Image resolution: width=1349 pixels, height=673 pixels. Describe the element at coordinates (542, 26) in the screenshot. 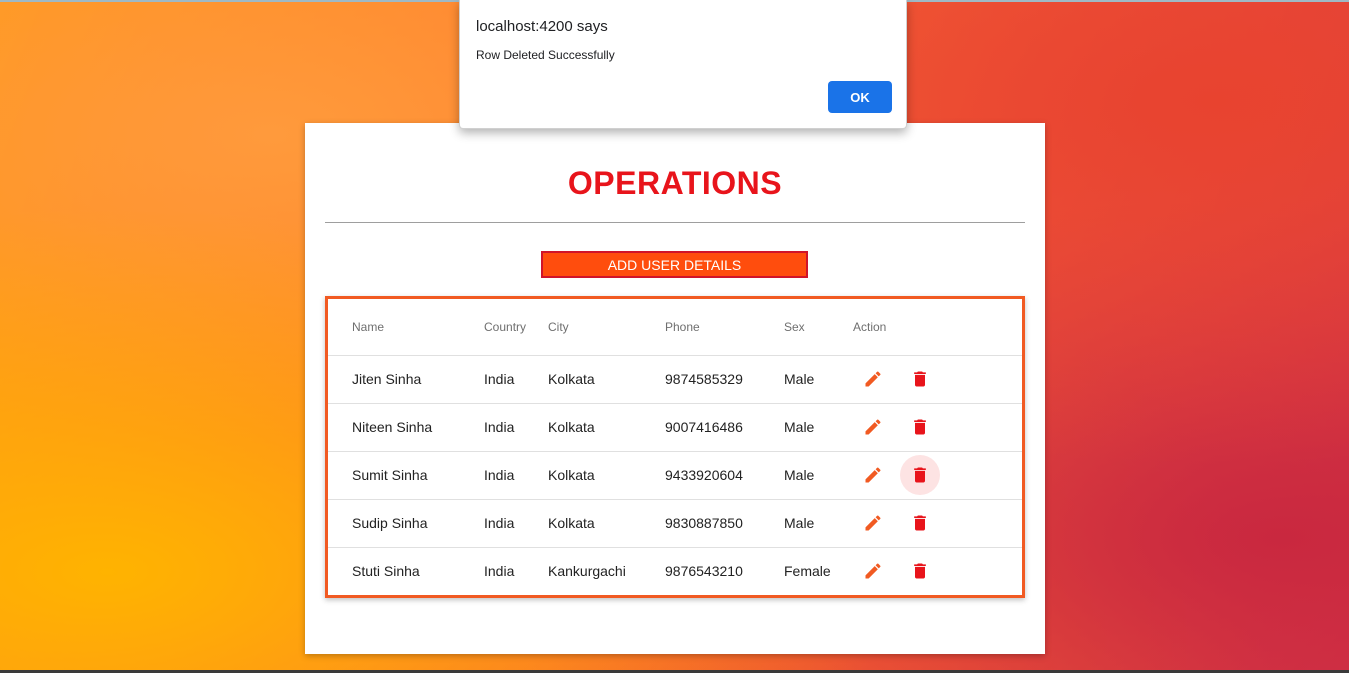

I see `dialog-title: localhost:4200 says` at that location.